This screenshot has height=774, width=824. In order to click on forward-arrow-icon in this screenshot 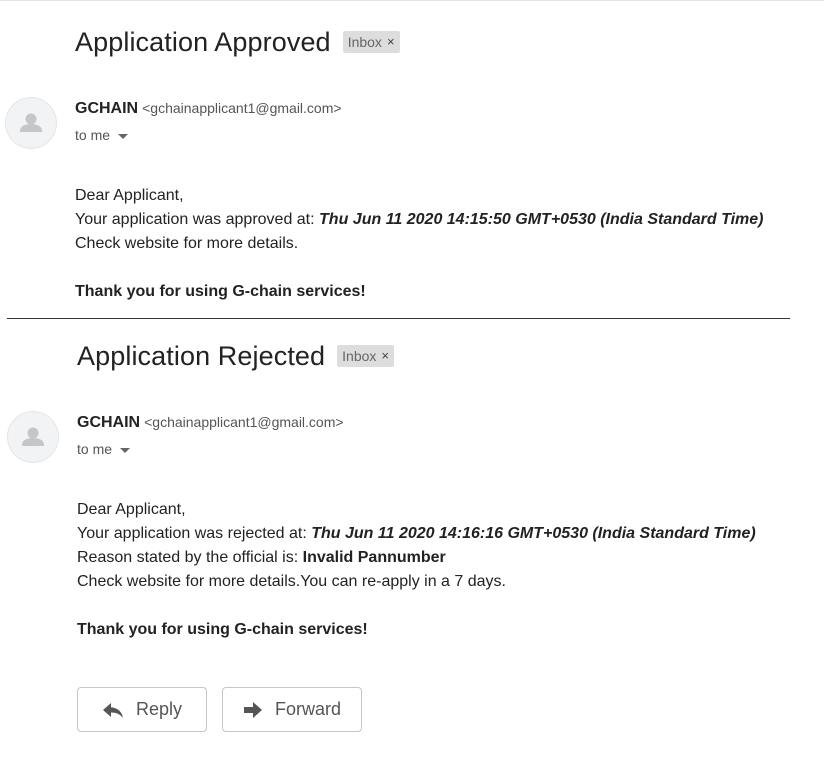, I will do `click(253, 710)`.